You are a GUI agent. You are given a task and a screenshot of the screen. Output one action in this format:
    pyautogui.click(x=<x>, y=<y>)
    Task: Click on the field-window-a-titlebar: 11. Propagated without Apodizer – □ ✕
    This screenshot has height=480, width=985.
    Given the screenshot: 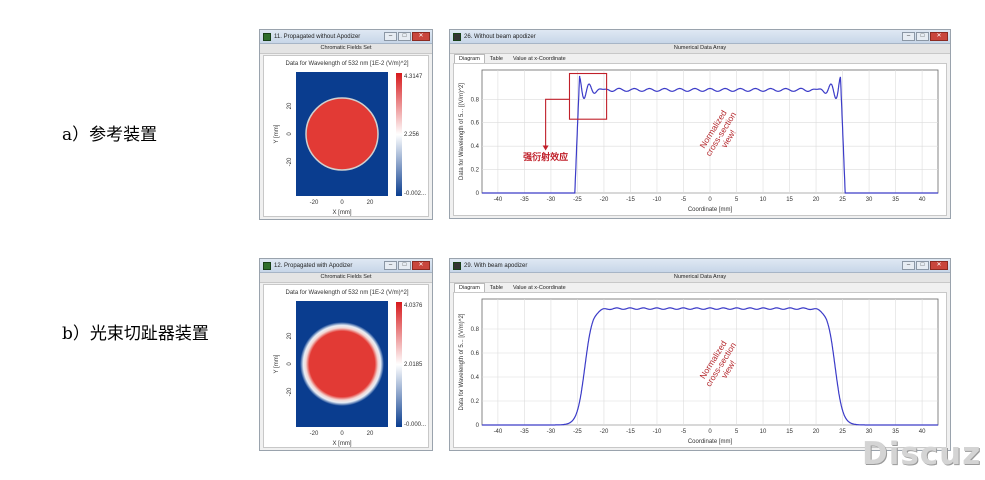 What is the action you would take?
    pyautogui.click(x=346, y=37)
    